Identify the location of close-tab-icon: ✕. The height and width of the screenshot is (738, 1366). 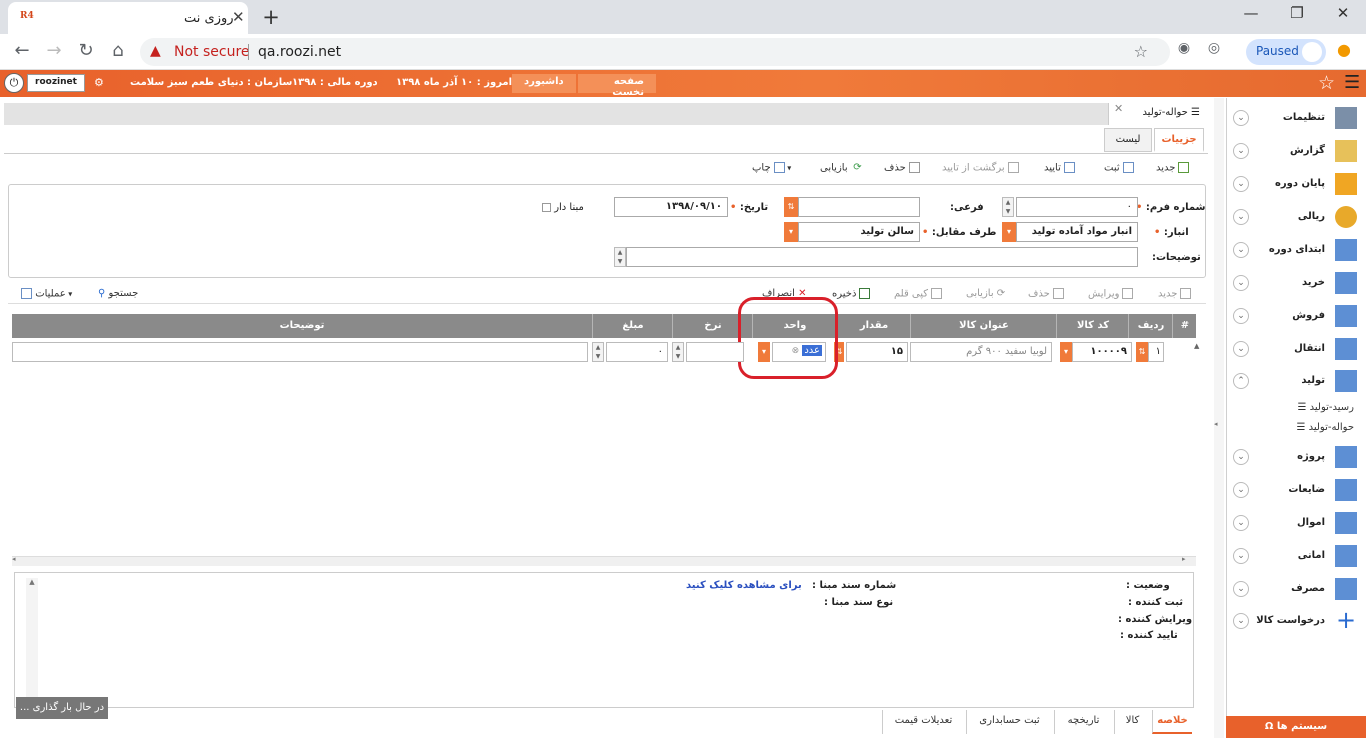
(238, 17).